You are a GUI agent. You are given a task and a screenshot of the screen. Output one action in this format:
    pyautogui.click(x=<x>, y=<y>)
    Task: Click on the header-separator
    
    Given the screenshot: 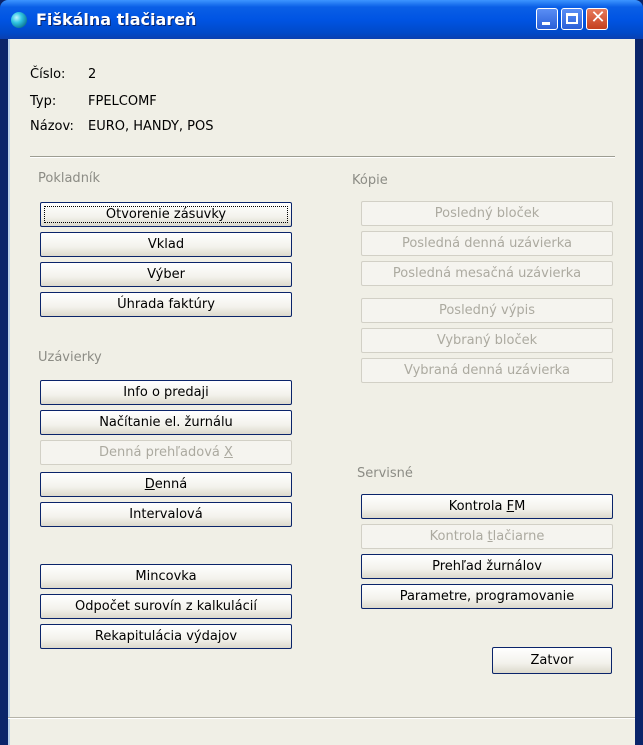 What is the action you would take?
    pyautogui.click(x=322, y=157)
    